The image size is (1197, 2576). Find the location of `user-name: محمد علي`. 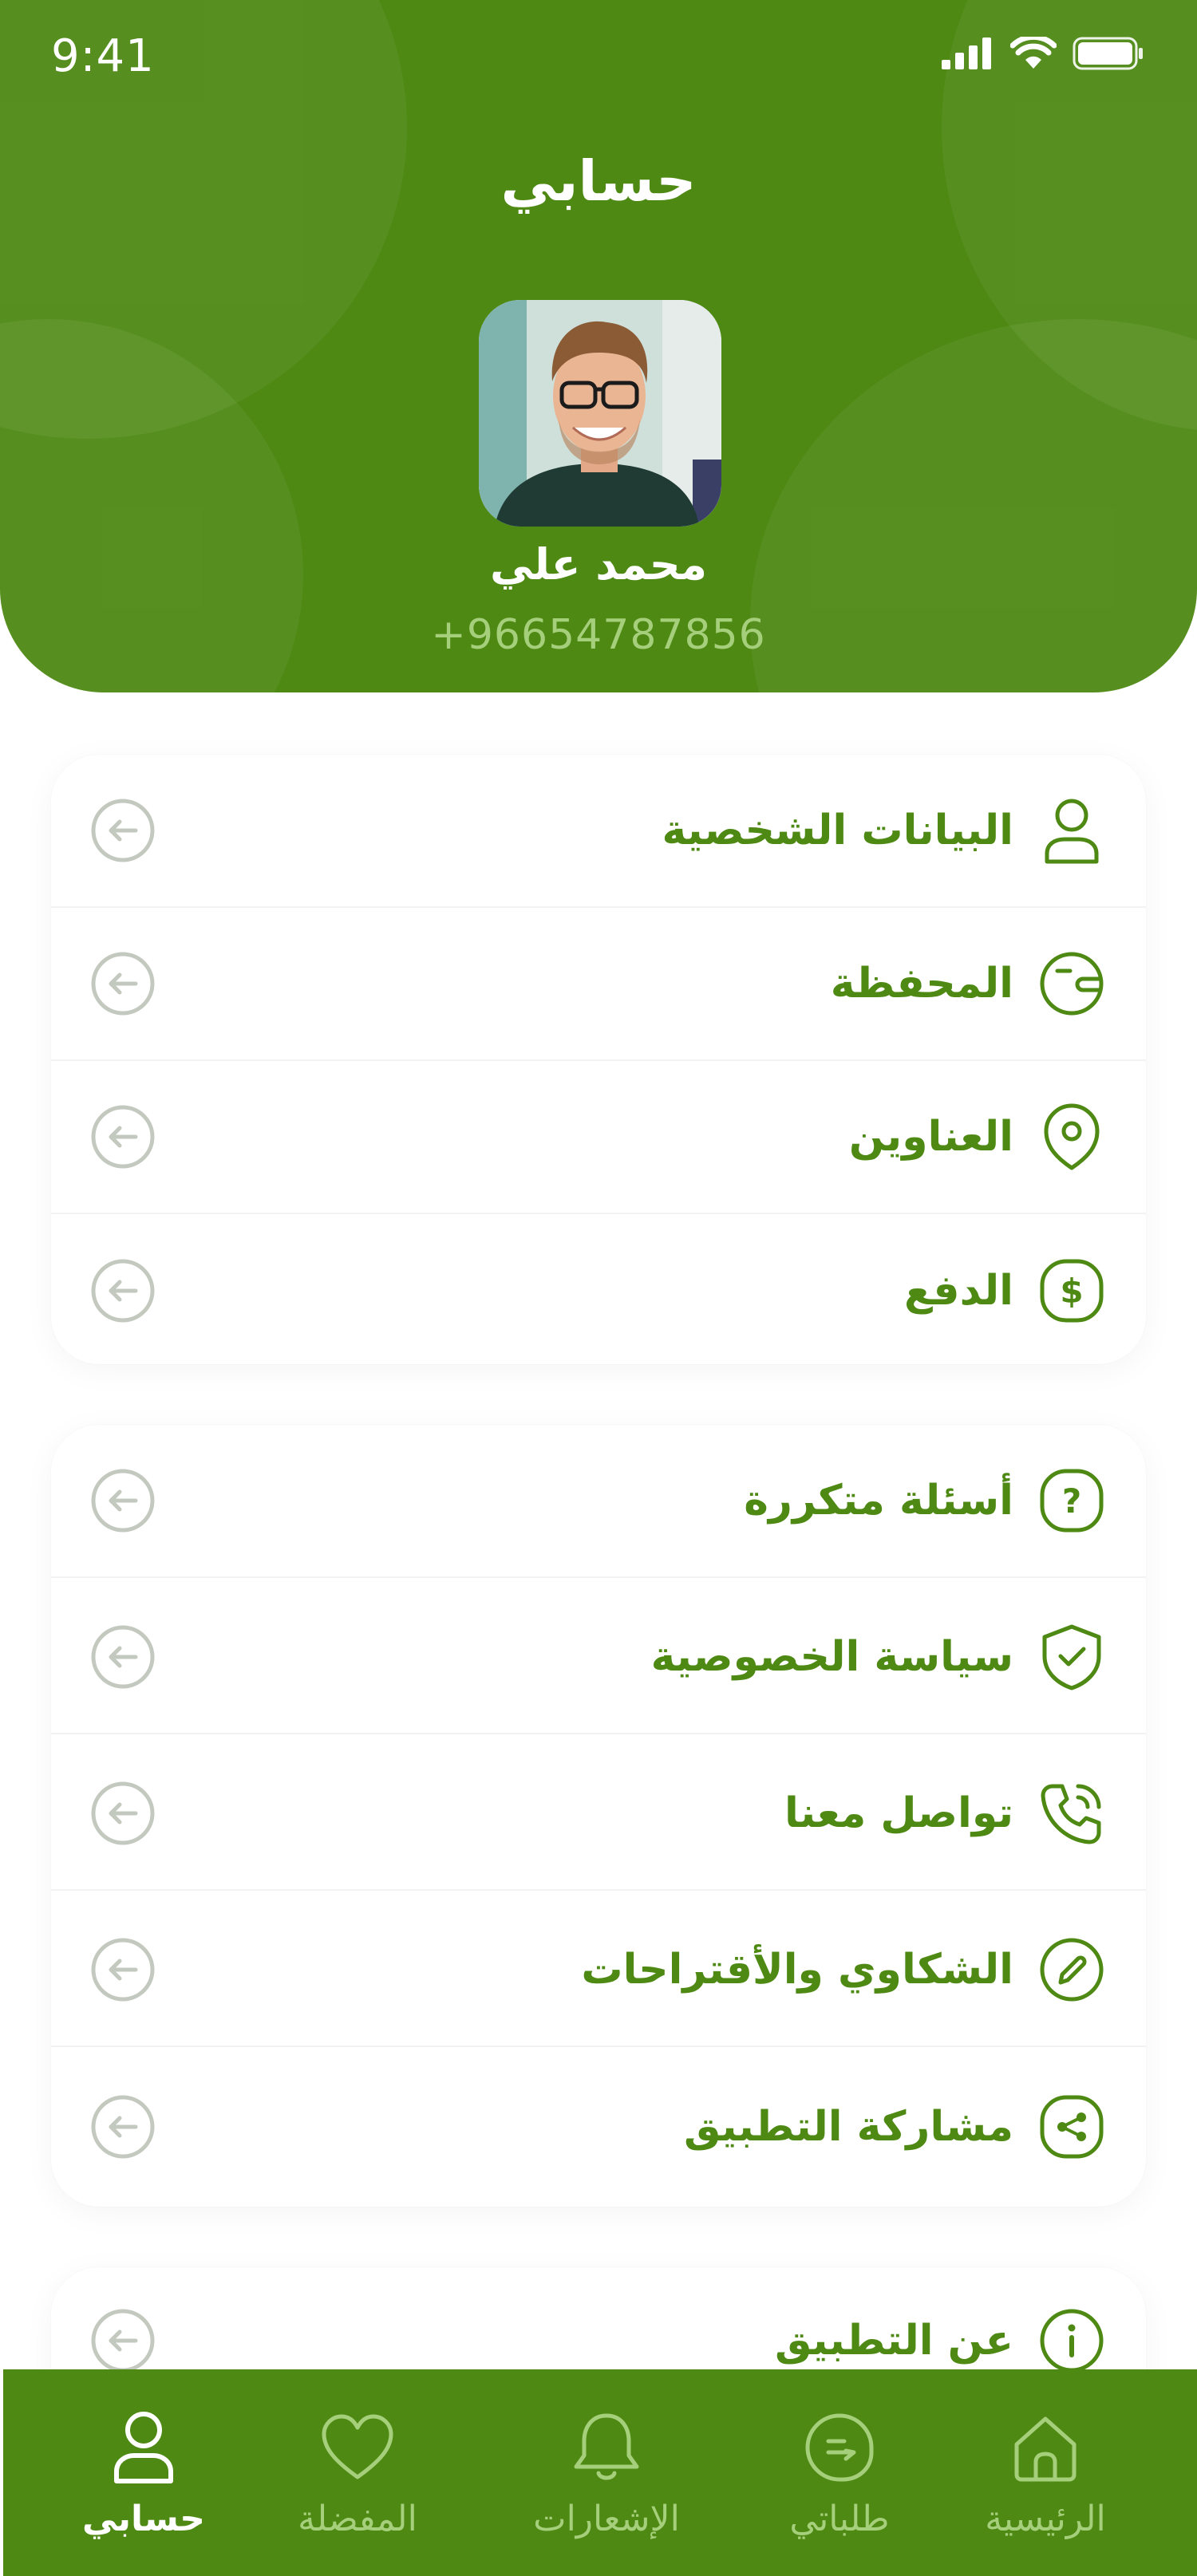

user-name: محمد علي is located at coordinates (598, 564).